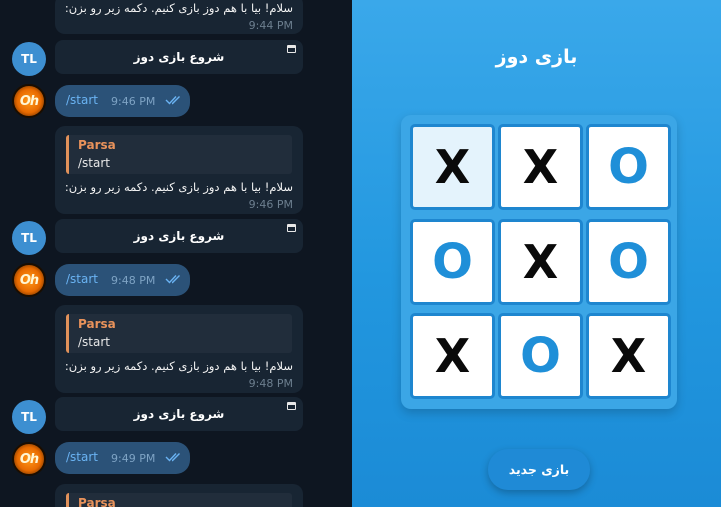  I want to click on new-game-button: بازی جدید, so click(539, 469).